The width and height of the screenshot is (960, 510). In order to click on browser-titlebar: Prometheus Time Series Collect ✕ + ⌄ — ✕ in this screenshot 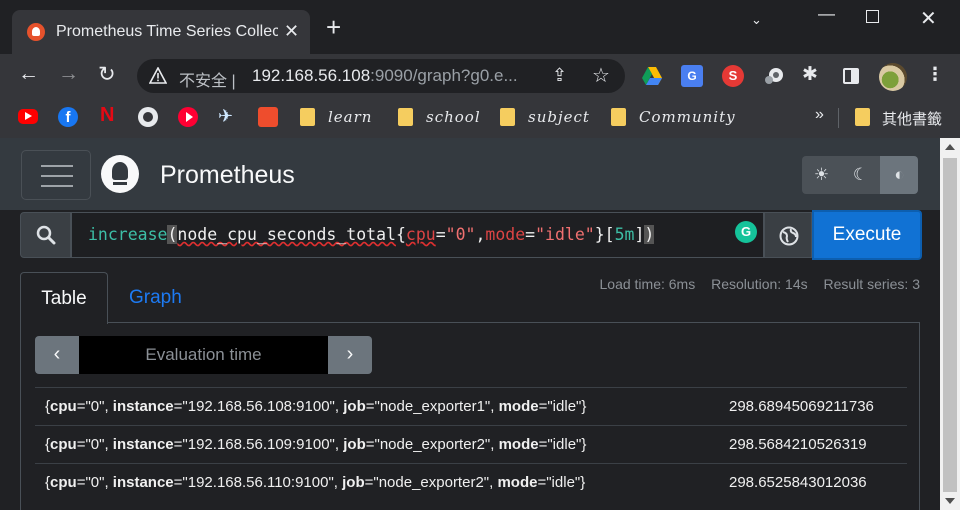, I will do `click(480, 27)`.